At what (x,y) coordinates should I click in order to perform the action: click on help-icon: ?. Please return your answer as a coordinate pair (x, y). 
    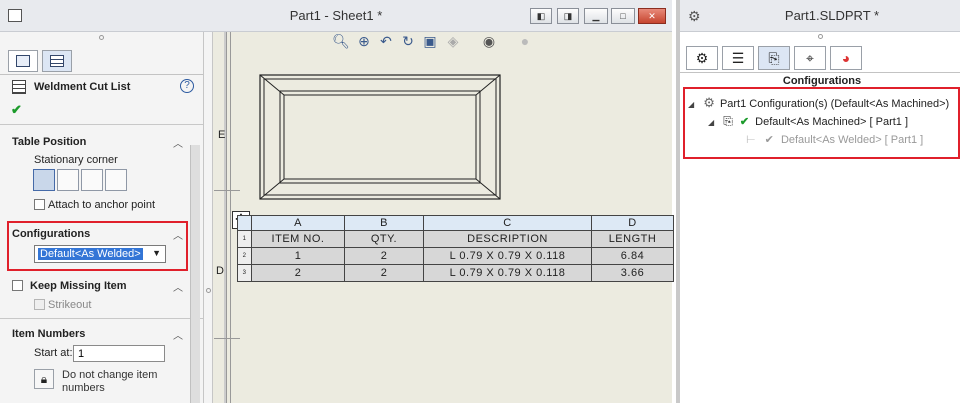
    Looking at the image, I should click on (187, 86).